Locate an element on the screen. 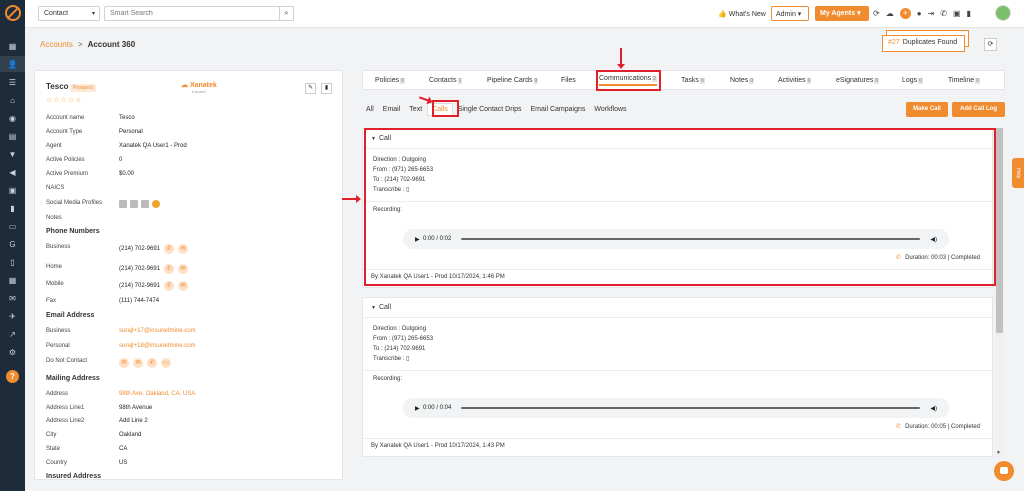 The width and height of the screenshot is (1024, 491). graph-icon: ↗ is located at coordinates (12, 334).